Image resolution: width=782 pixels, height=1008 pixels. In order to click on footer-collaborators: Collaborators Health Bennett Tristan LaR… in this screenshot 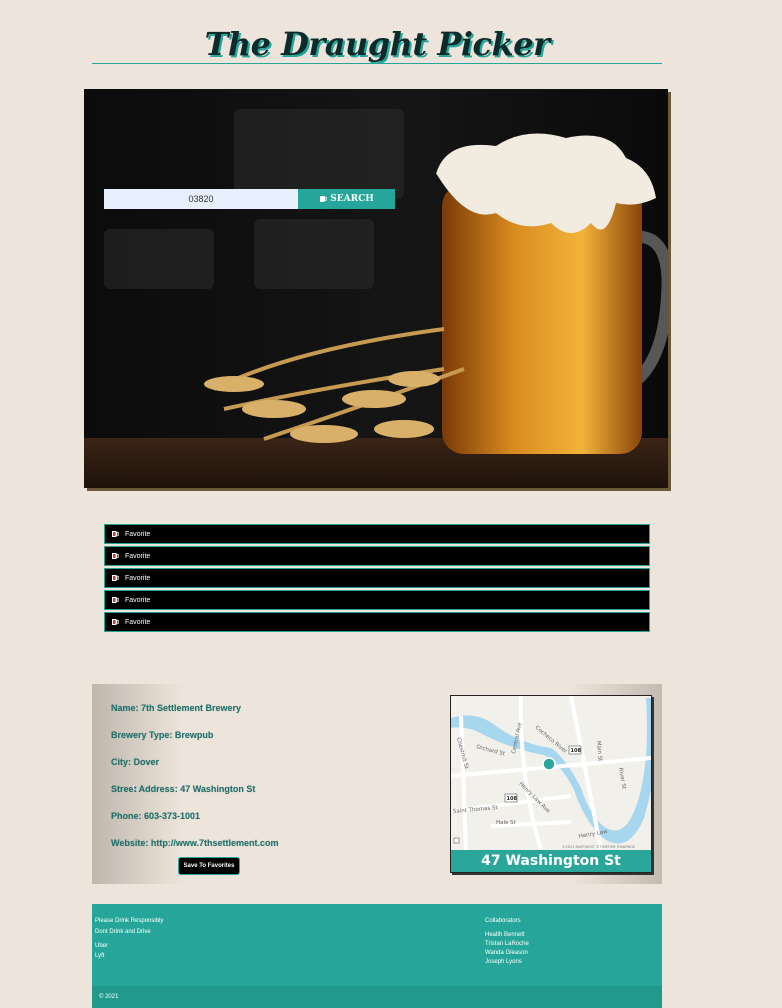, I will do `click(507, 944)`.